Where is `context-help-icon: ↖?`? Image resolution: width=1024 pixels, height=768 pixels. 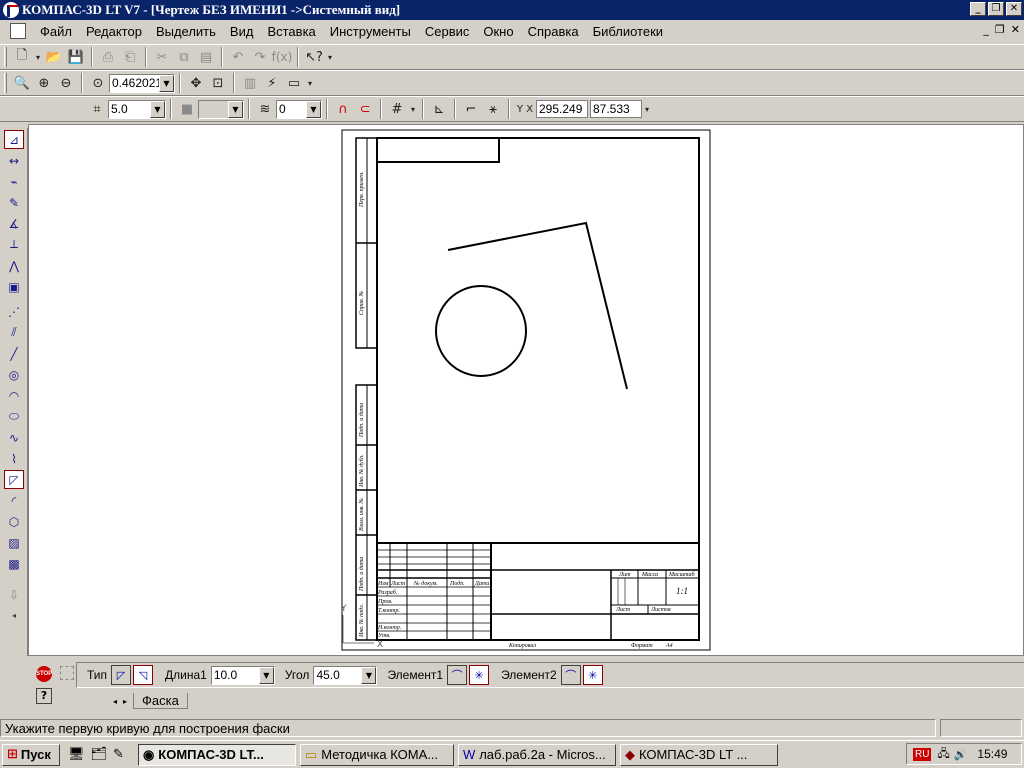 context-help-icon: ↖? is located at coordinates (314, 57).